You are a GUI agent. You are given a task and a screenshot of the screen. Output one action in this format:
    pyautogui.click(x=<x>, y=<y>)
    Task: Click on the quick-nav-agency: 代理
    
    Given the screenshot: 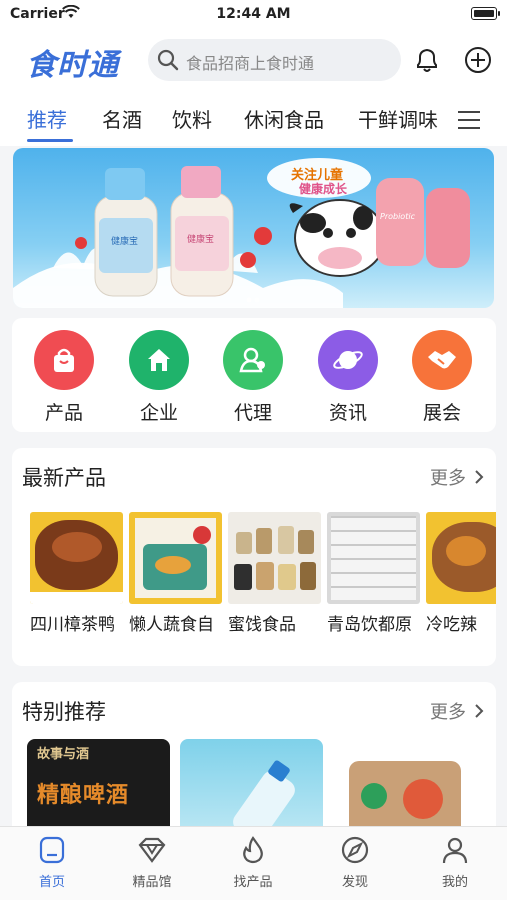 What is the action you would take?
    pyautogui.click(x=253, y=377)
    